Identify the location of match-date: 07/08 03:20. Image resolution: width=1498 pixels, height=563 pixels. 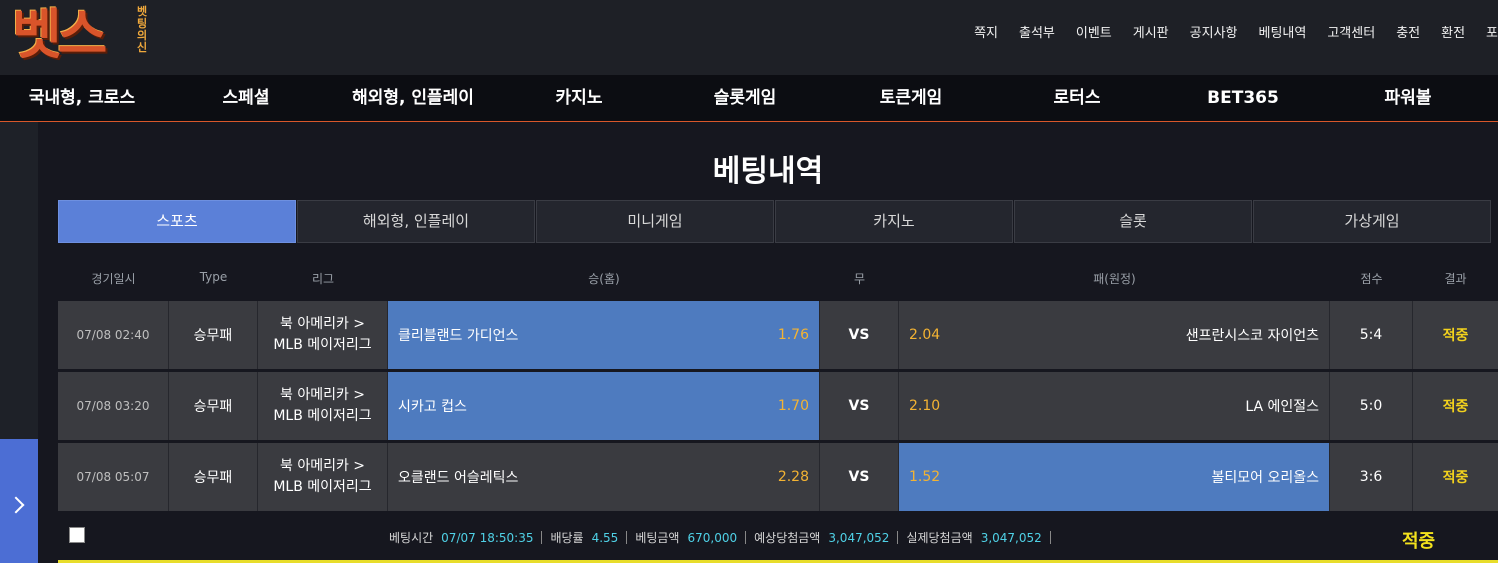
(113, 406).